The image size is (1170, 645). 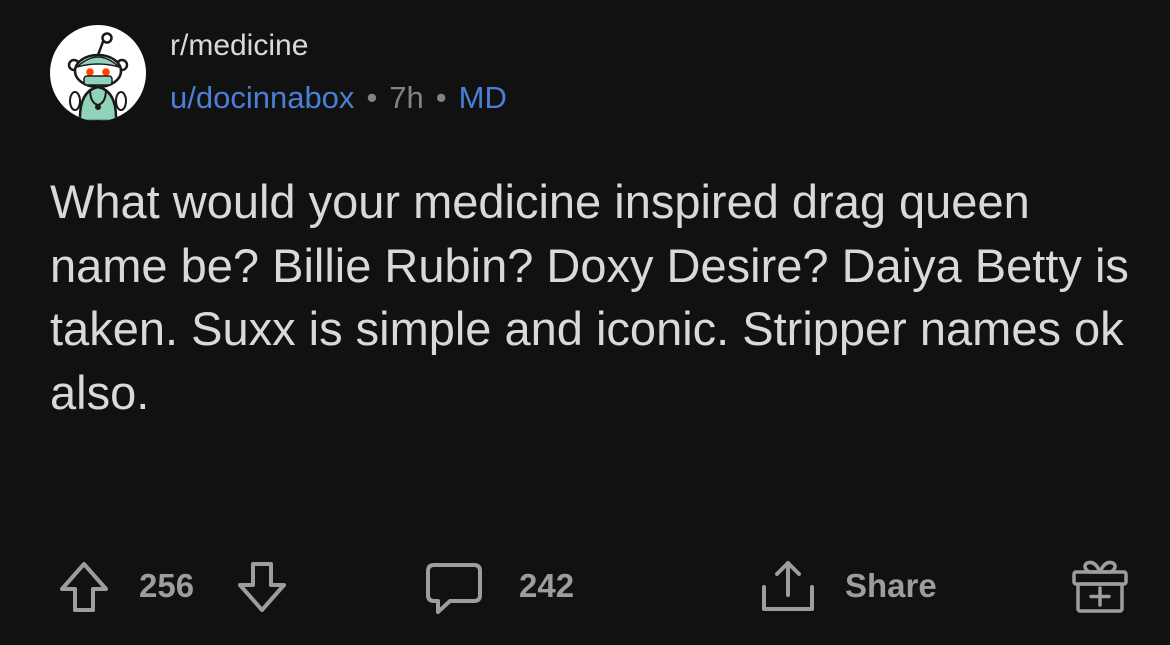 I want to click on comment-count: 242, so click(x=547, y=585).